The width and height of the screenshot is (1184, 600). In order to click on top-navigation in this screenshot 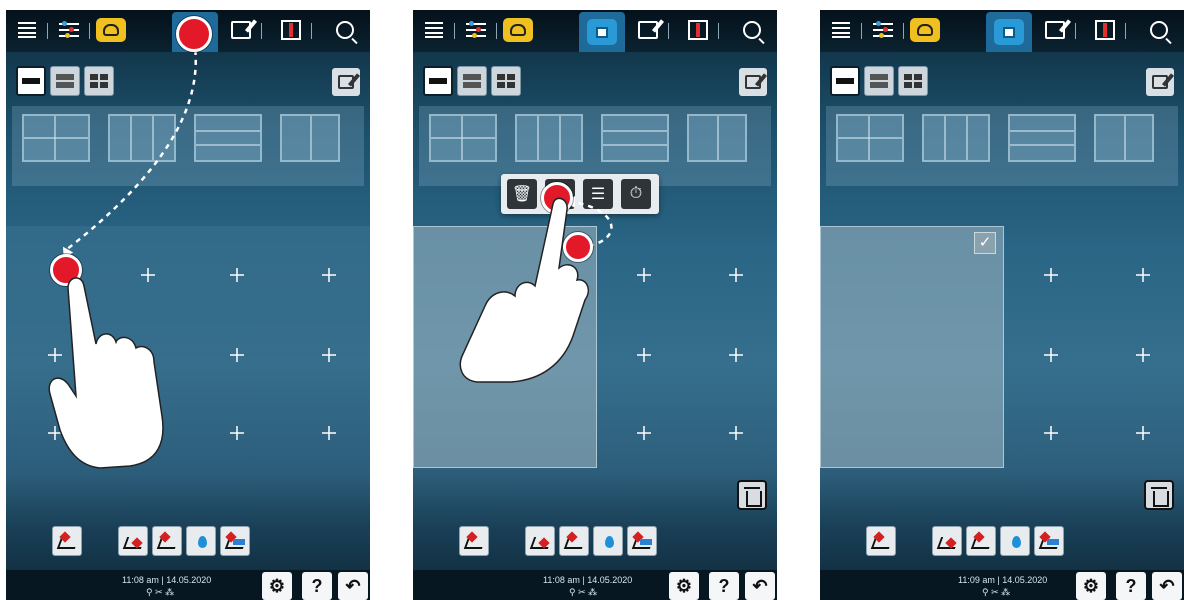, I will do `click(1002, 31)`.